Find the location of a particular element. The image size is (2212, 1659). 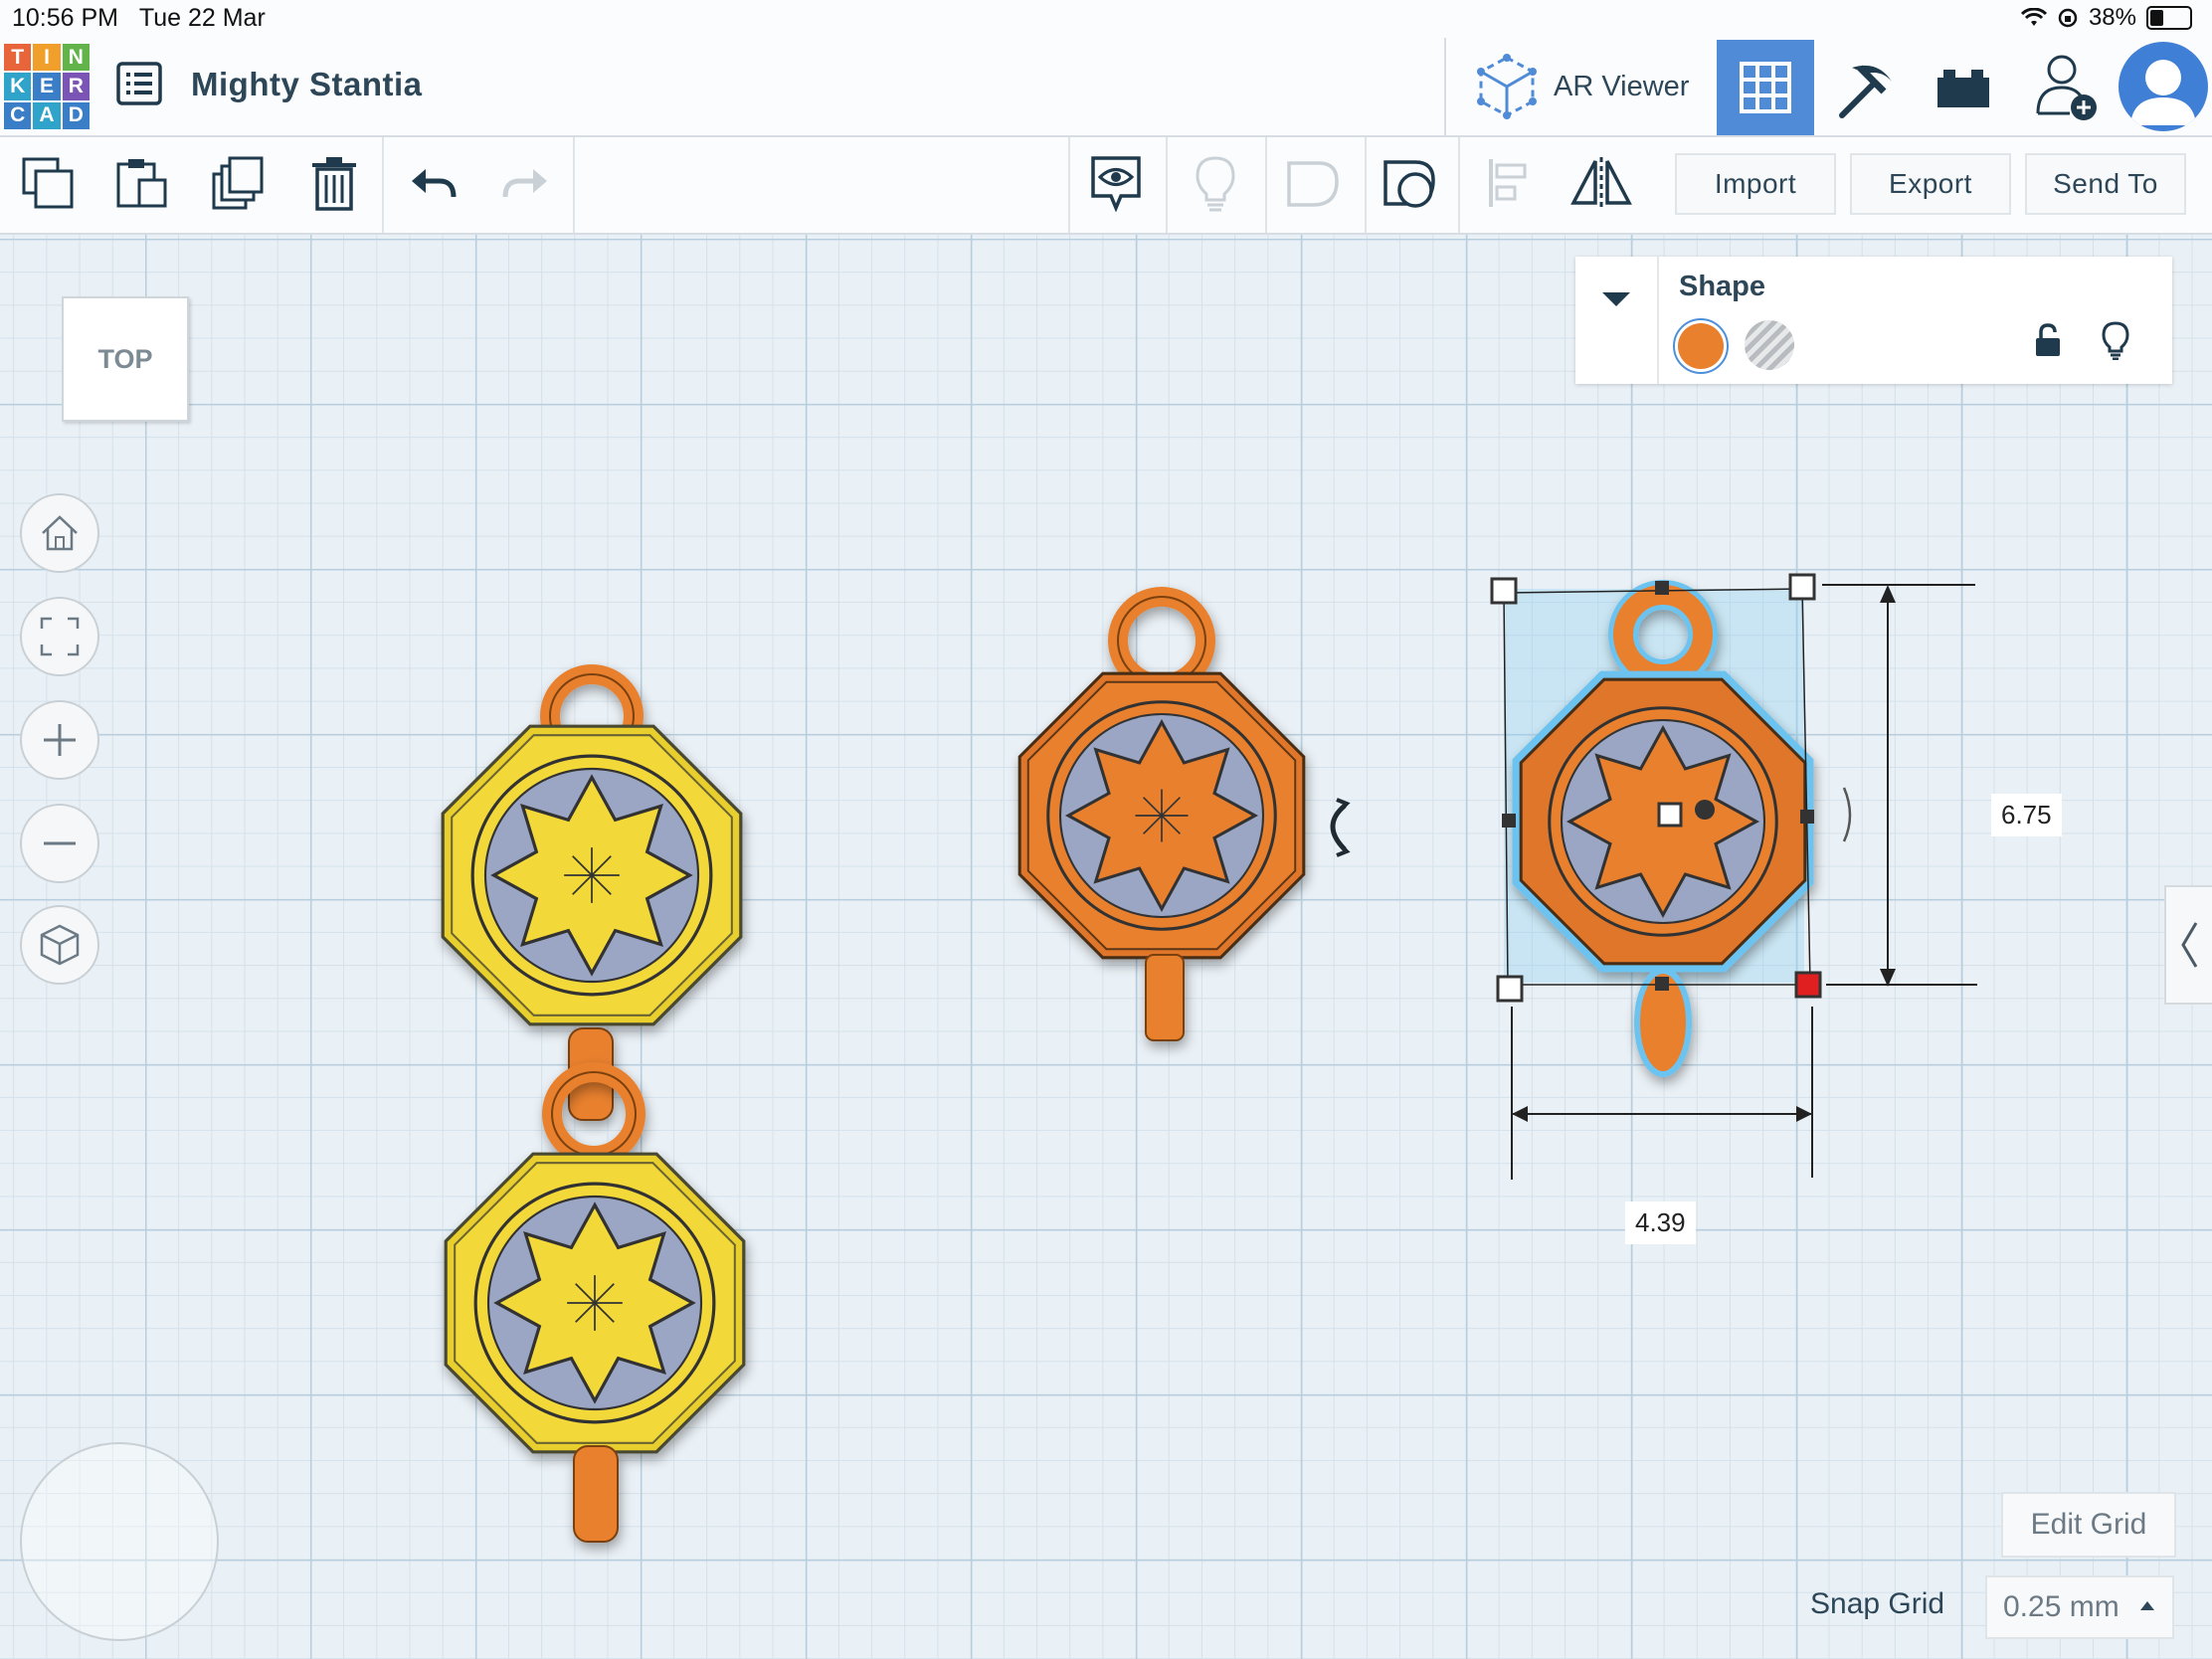

notes-button is located at coordinates (1116, 183).